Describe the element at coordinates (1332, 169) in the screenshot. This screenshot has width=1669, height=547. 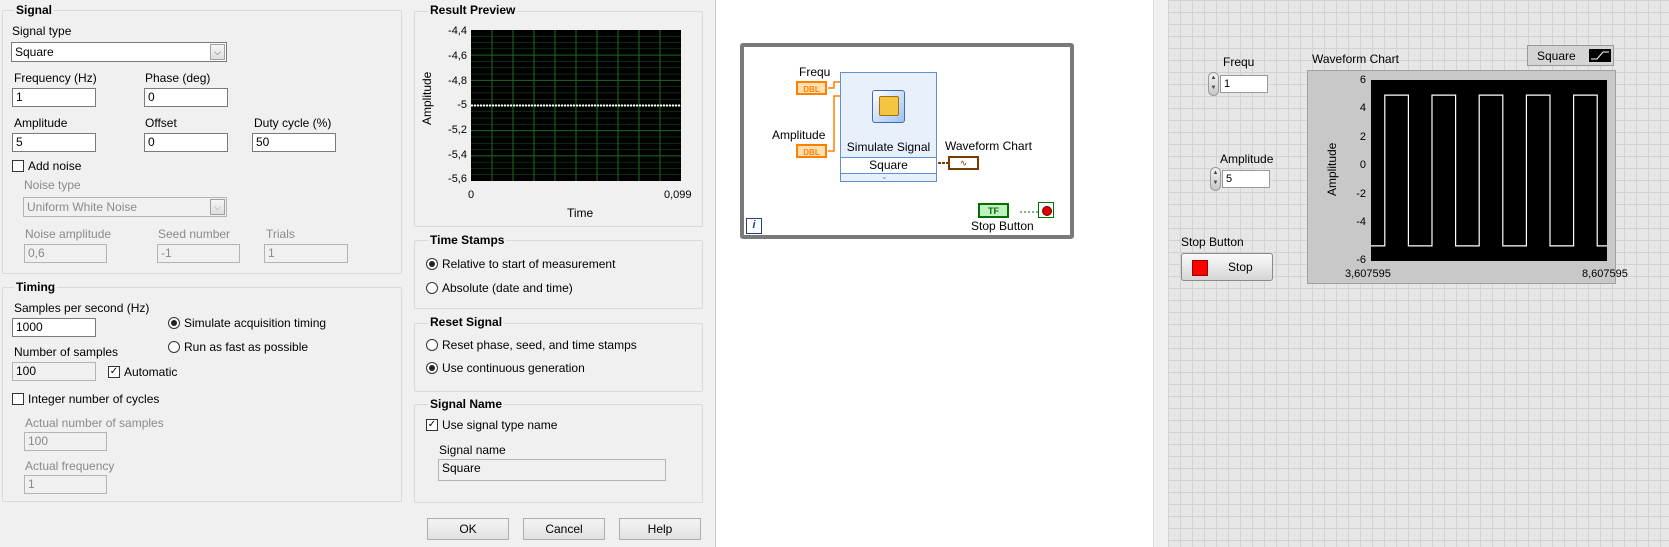
I see `panel-y-axis-label: Amplitude` at that location.